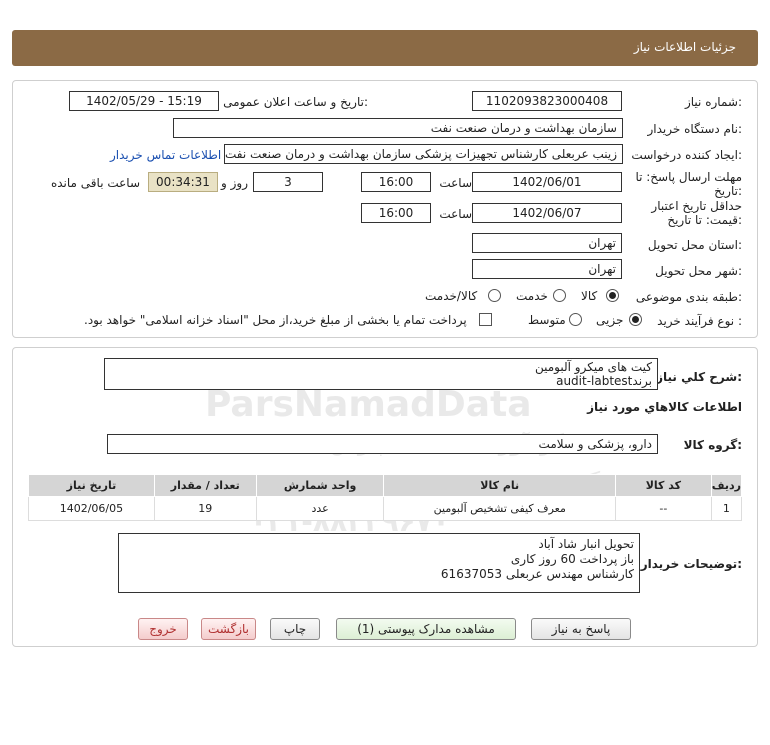  I want to click on notes-line-3: کارشناس مهندس عربعلی 61637053, so click(537, 574).